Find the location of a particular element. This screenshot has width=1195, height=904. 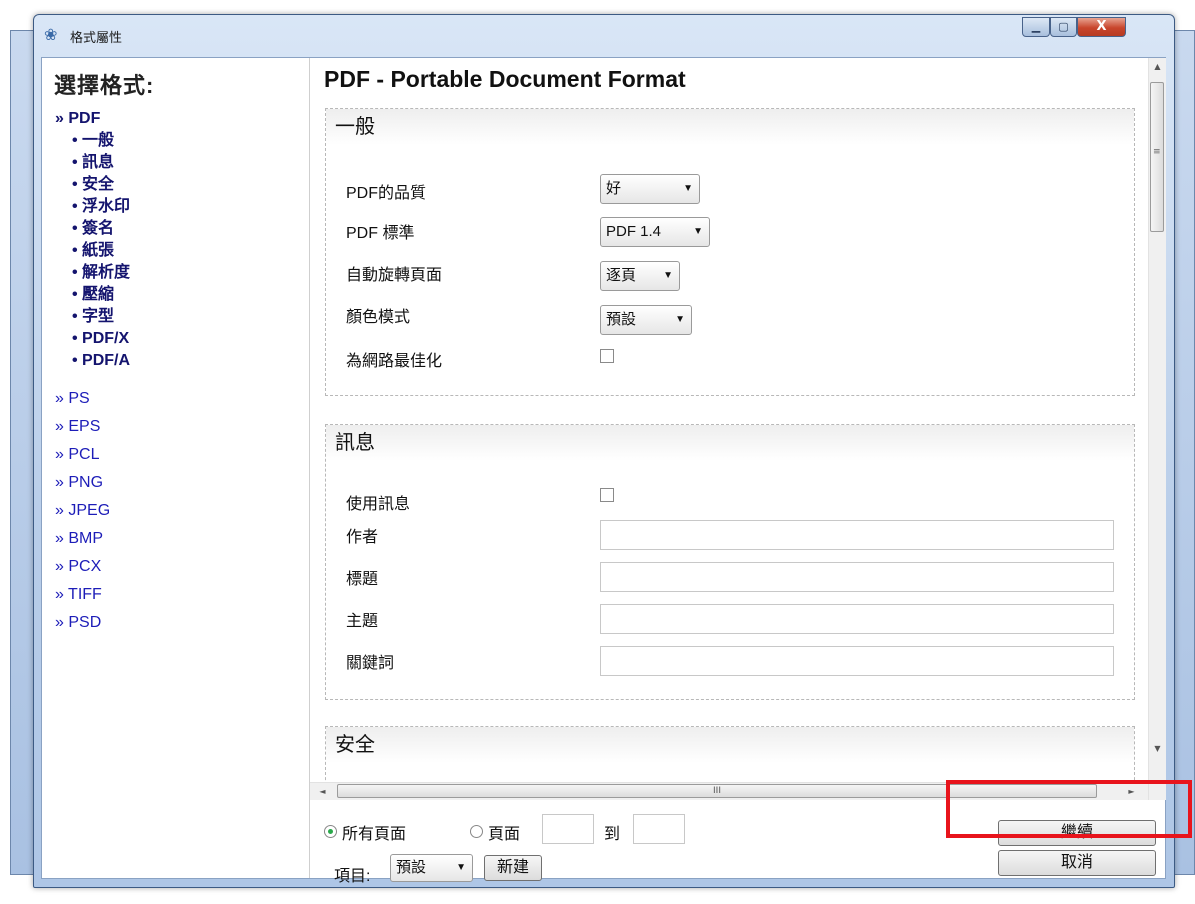

page-title: PDF - Portable Document Format is located at coordinates (505, 79).